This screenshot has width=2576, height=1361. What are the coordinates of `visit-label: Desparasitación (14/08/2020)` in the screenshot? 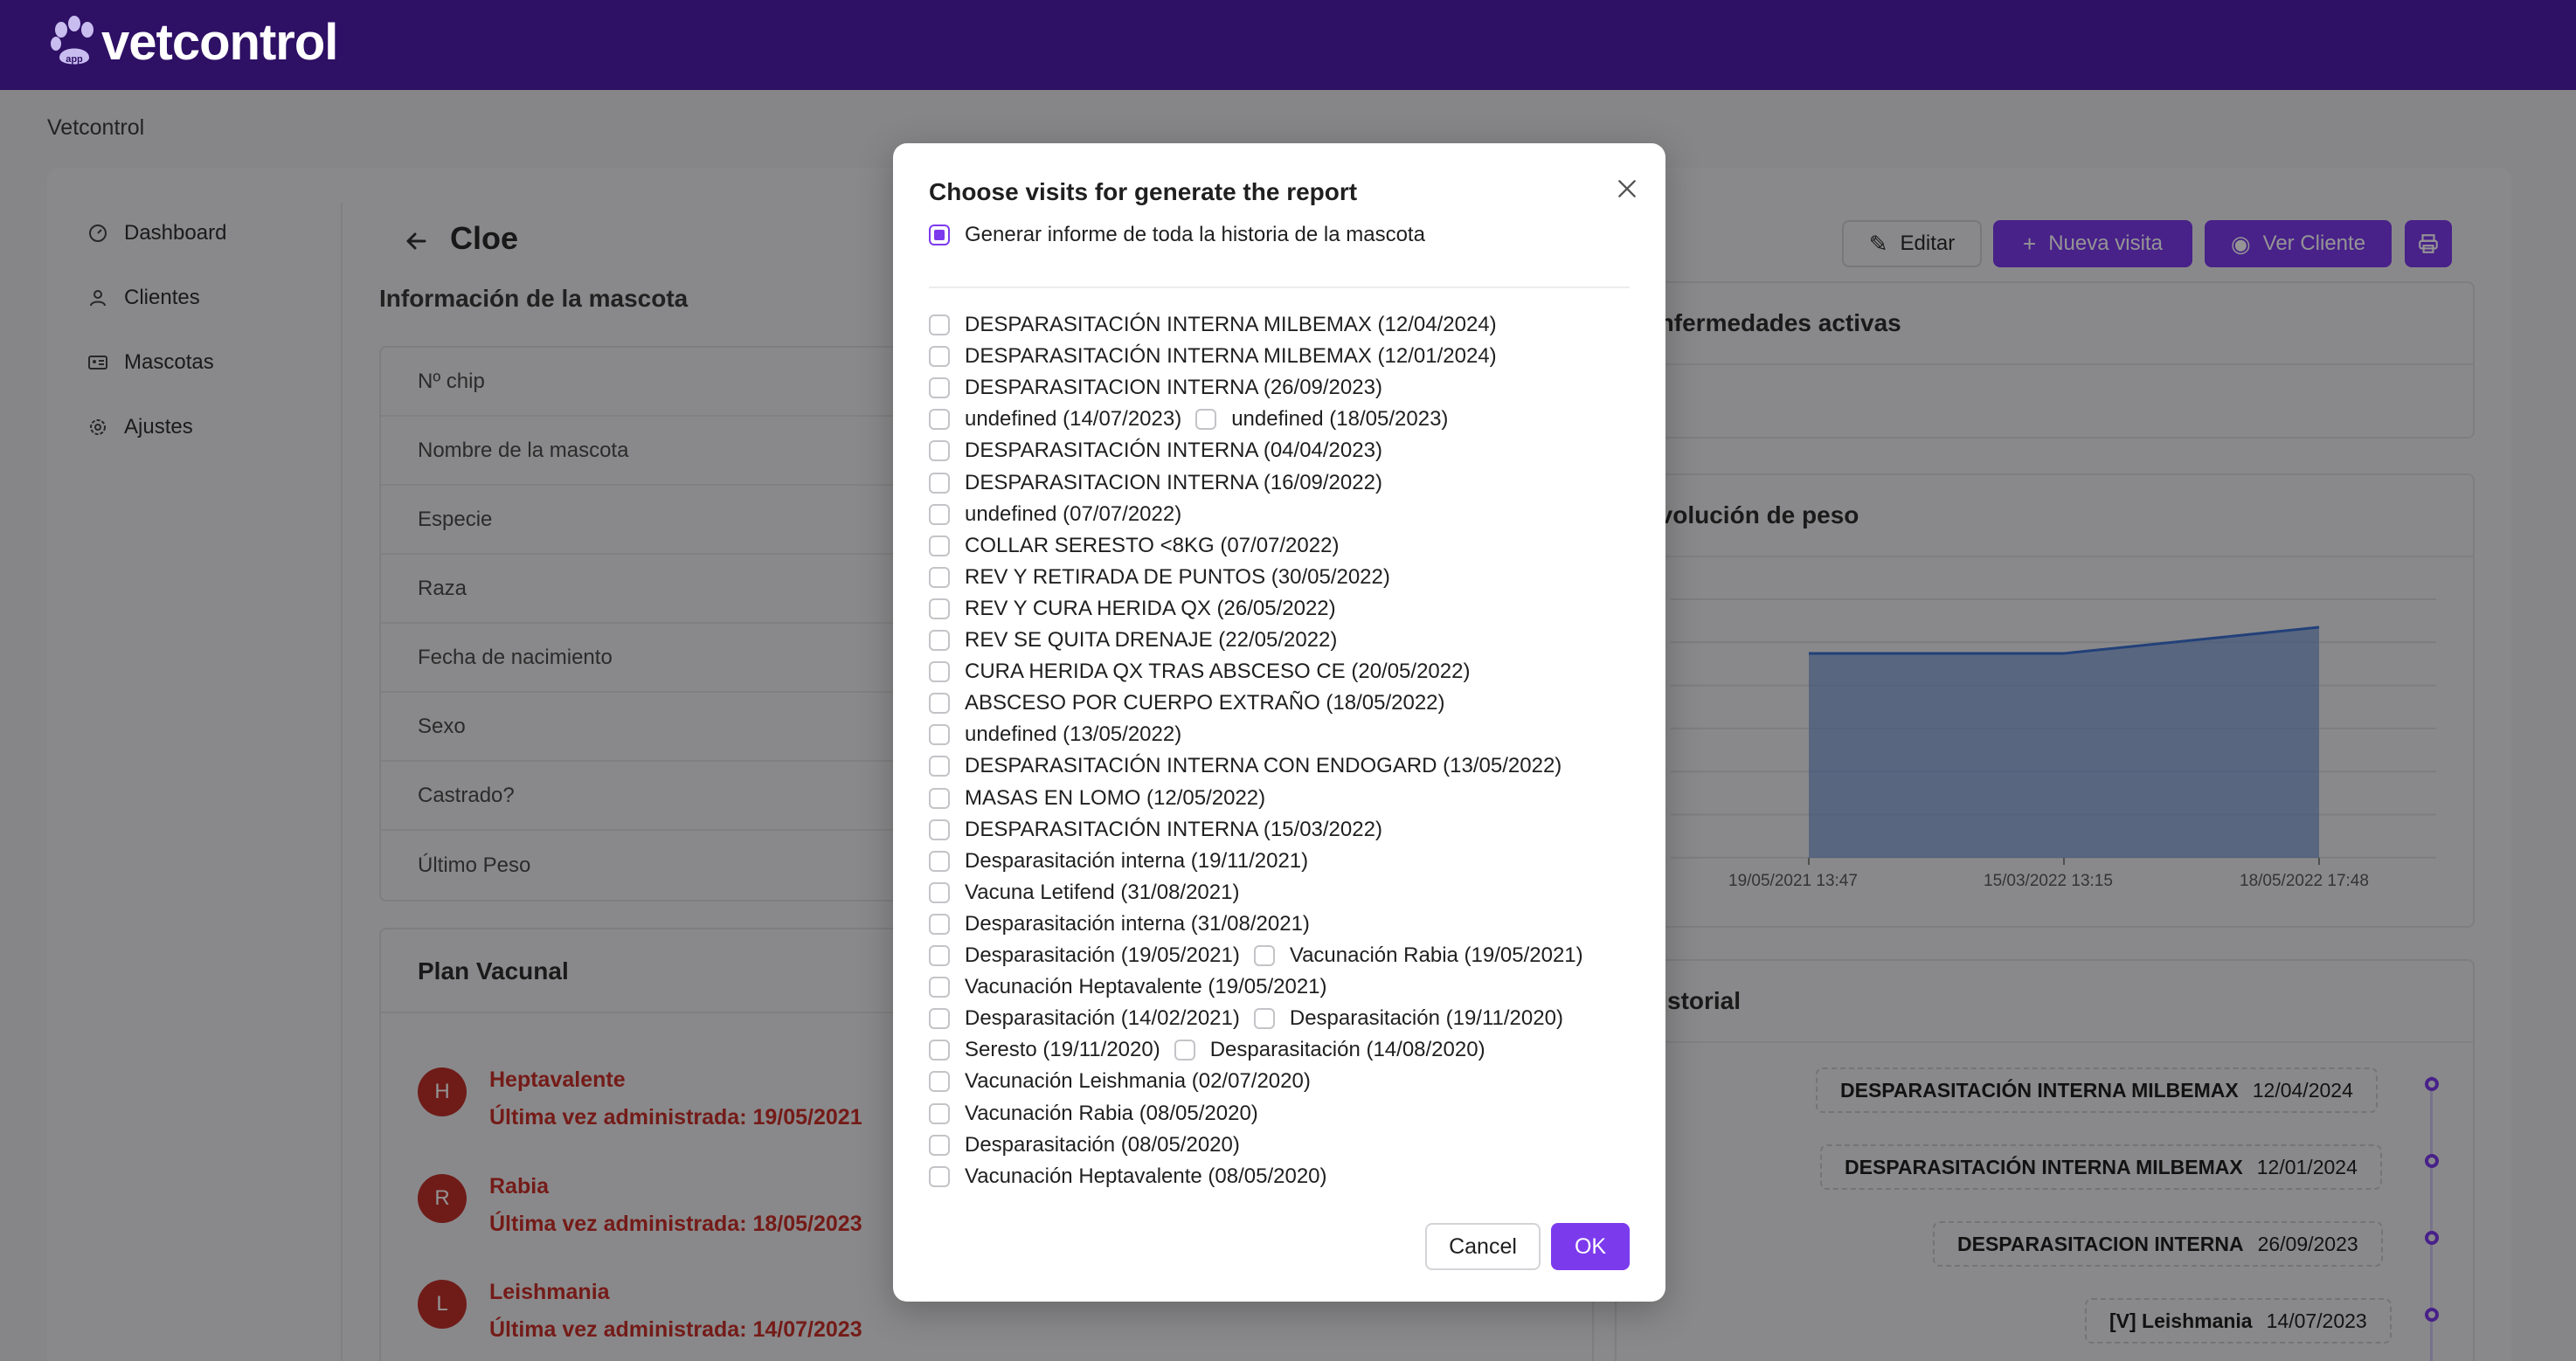 It's located at (1347, 1050).